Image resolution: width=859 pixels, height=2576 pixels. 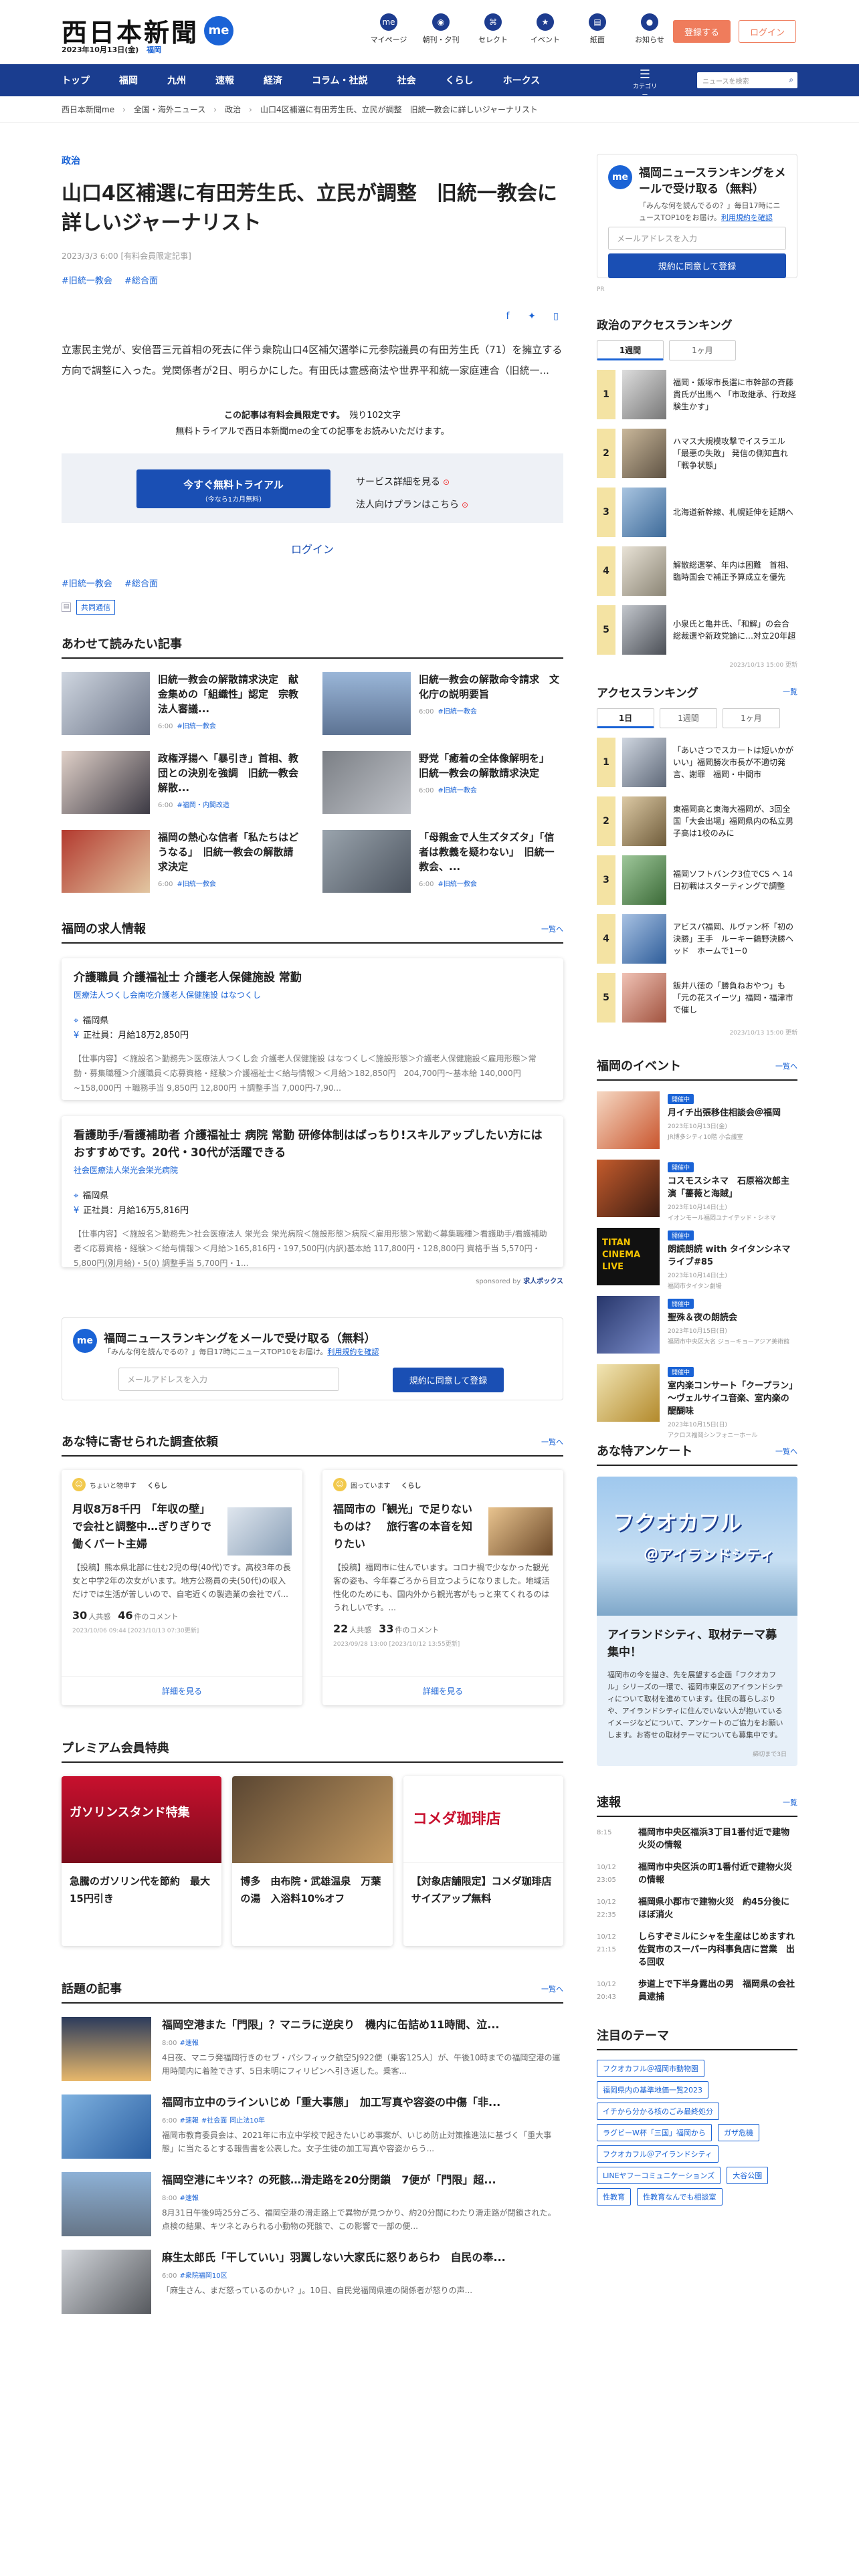 What do you see at coordinates (650, 2069) in the screenshot?
I see `theme-tag: フクオカフル＠福岡市動物園` at bounding box center [650, 2069].